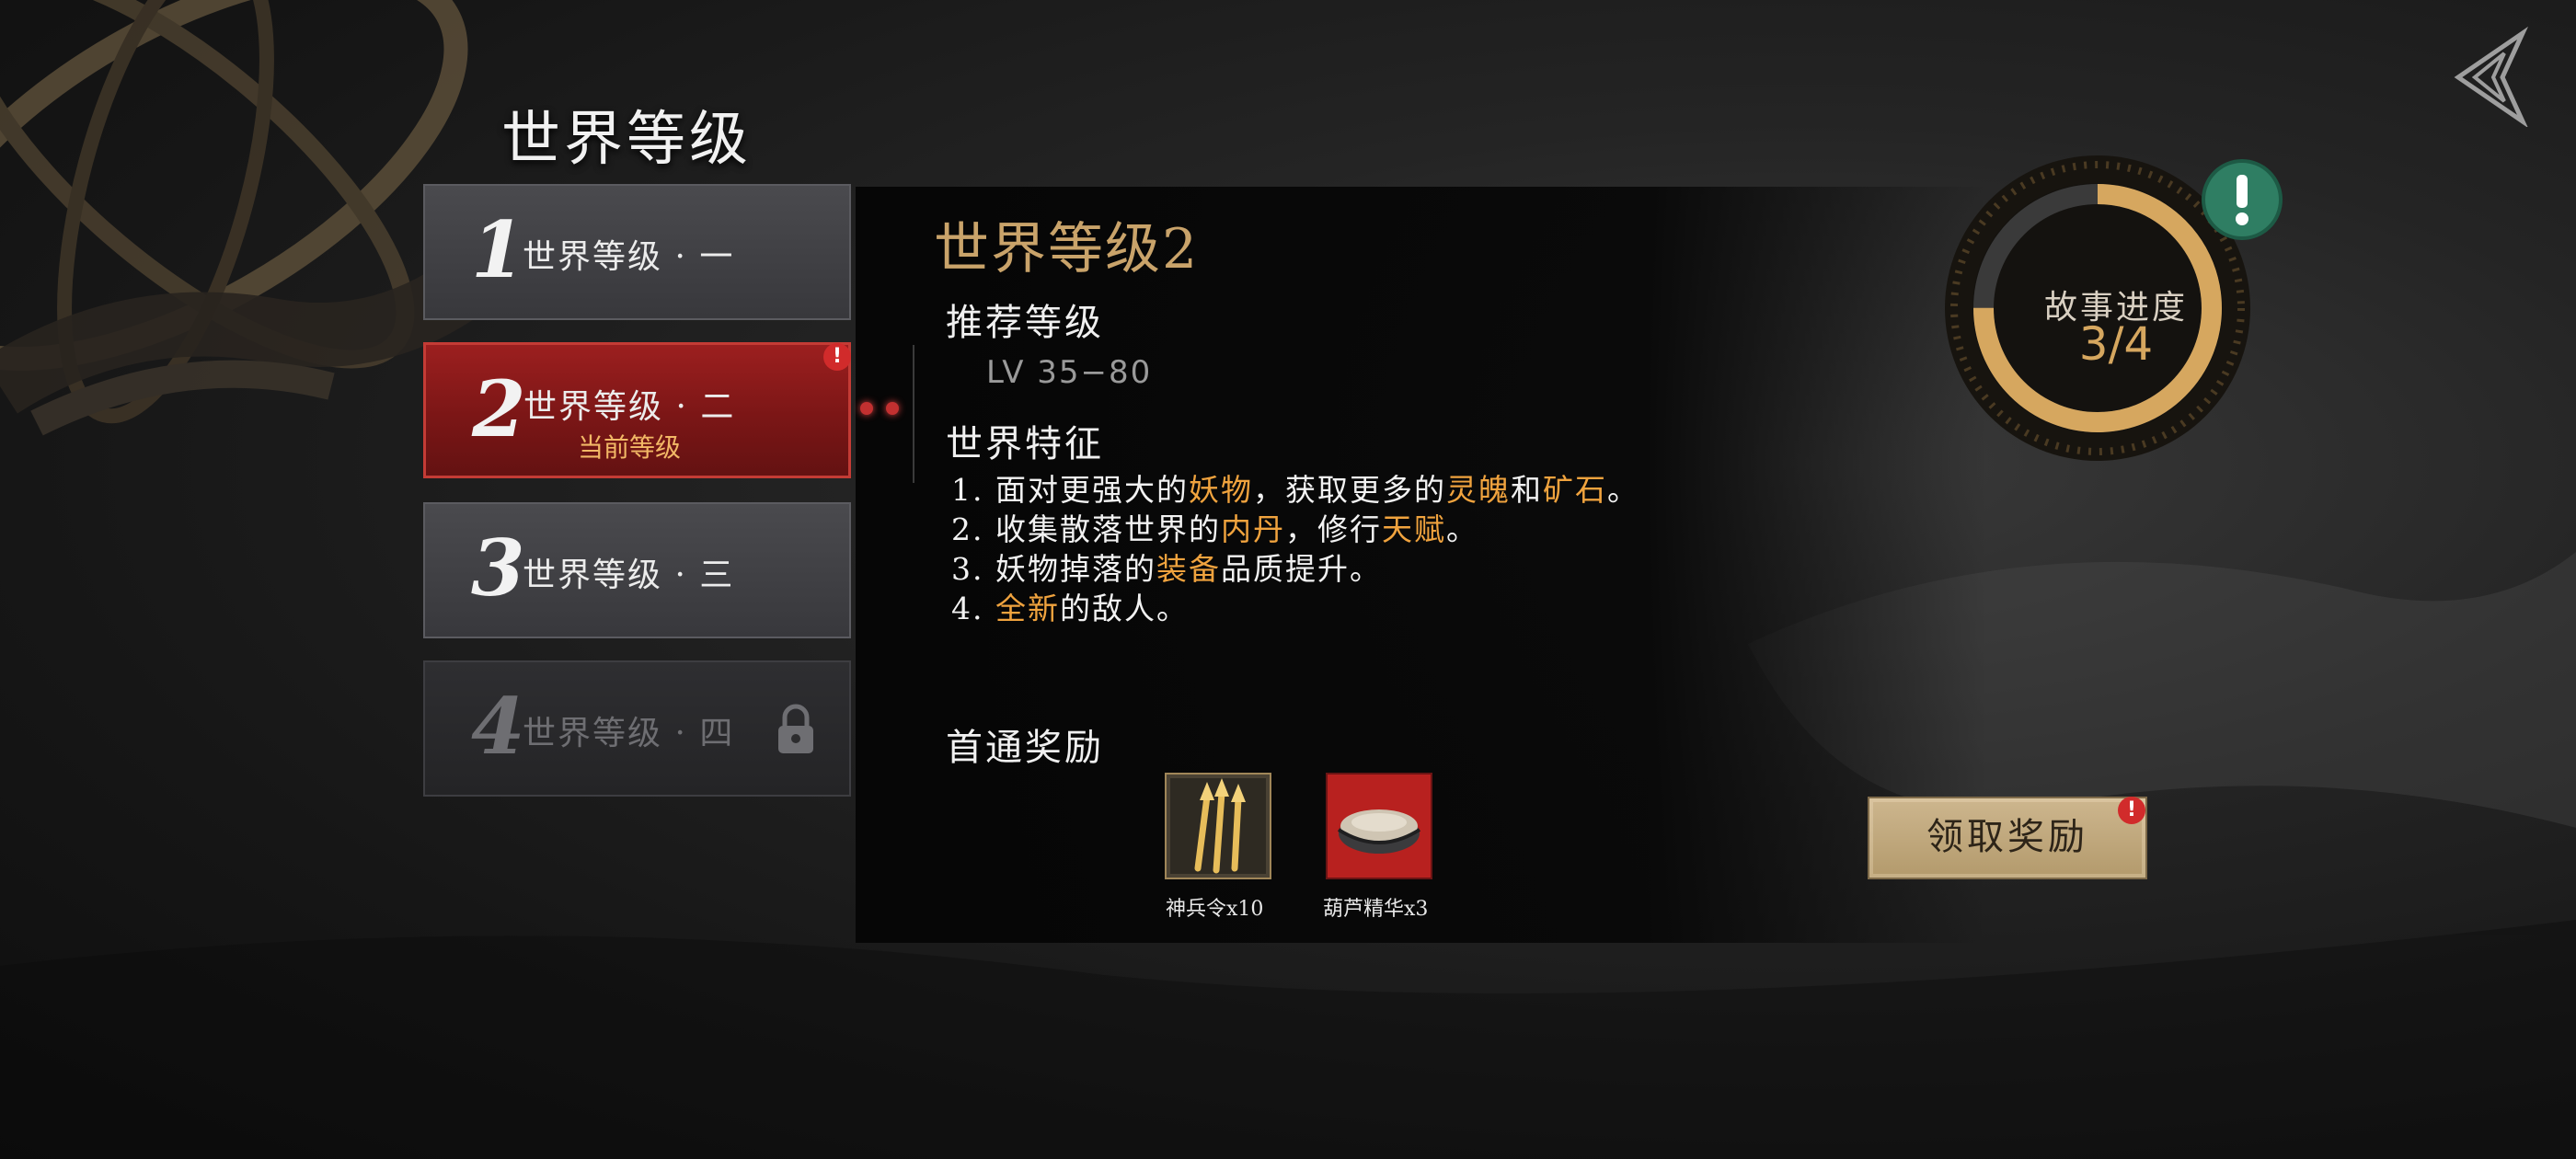 The height and width of the screenshot is (1159, 2576). What do you see at coordinates (1379, 826) in the screenshot?
I see `powder-bowl-icon` at bounding box center [1379, 826].